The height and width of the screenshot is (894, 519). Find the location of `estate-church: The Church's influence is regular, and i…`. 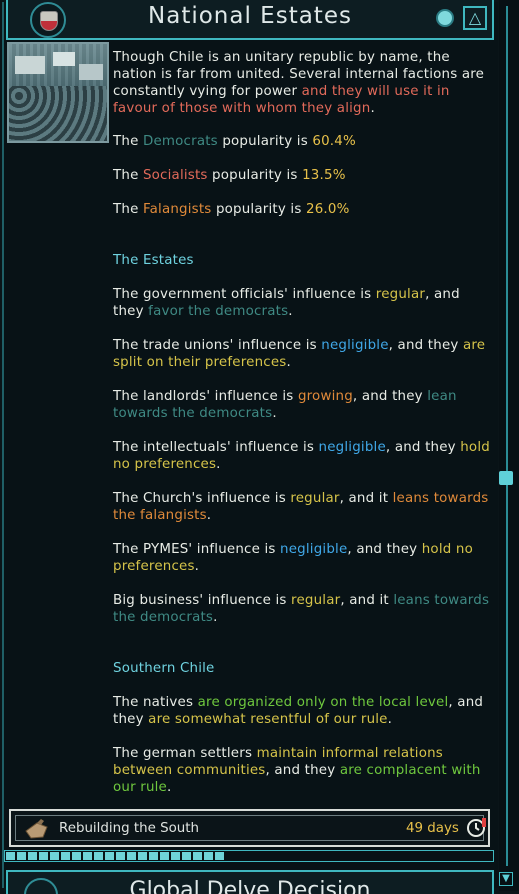

estate-church: The Church's influence is regular, and i… is located at coordinates (301, 507).